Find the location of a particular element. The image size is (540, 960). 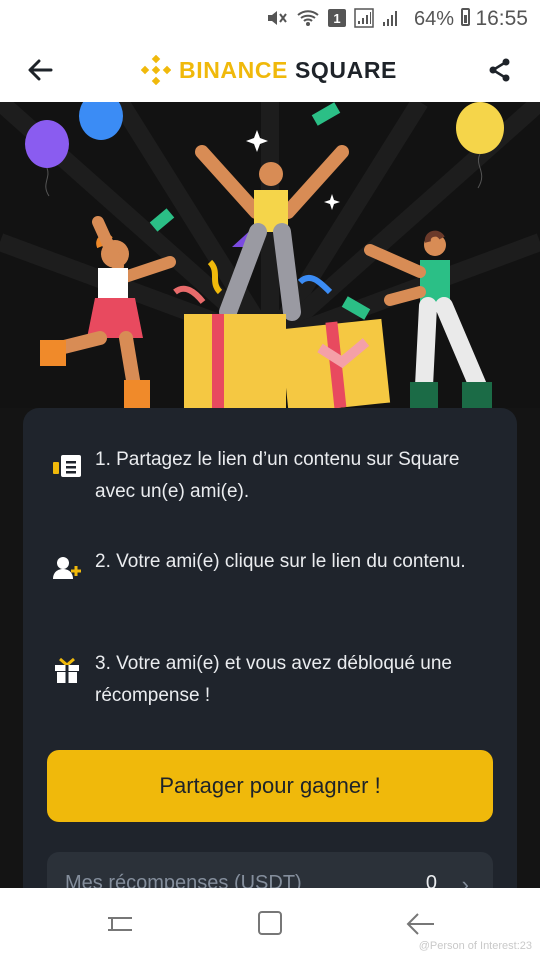

status-icons: 1 is located at coordinates (332, 18).